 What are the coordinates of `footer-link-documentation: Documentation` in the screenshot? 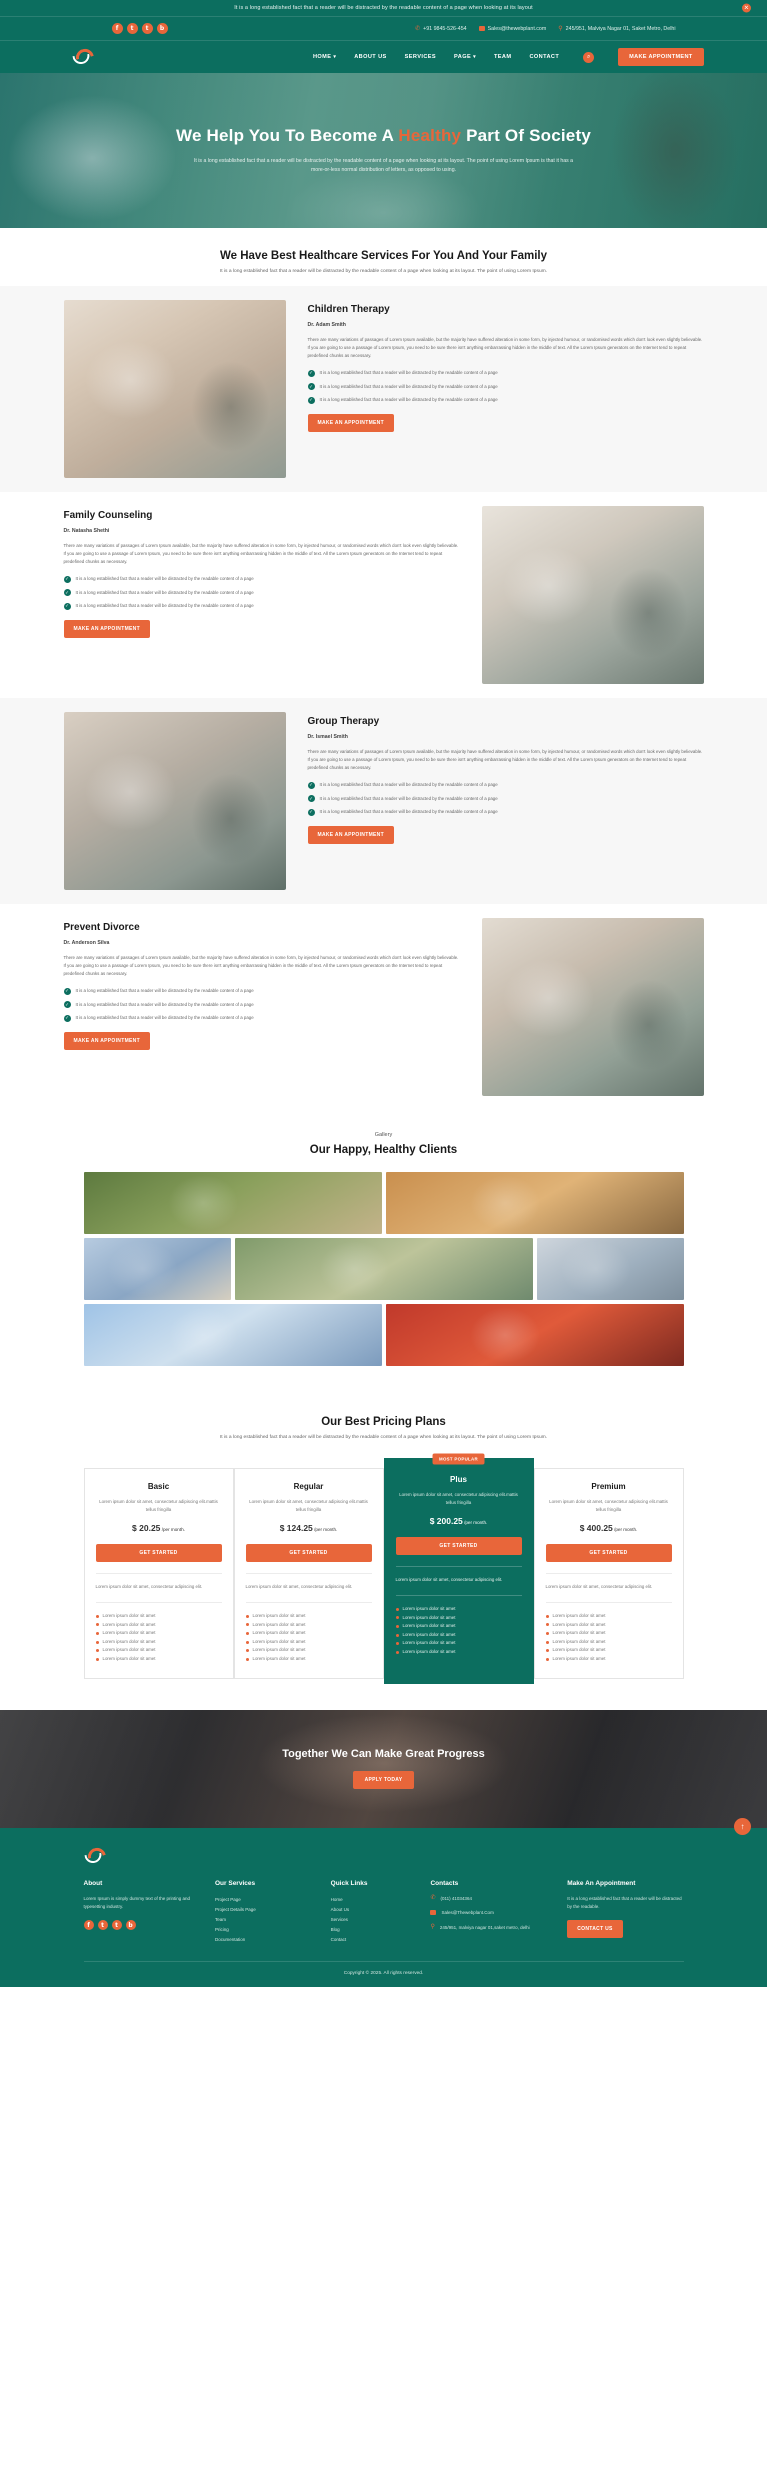 It's located at (268, 1940).